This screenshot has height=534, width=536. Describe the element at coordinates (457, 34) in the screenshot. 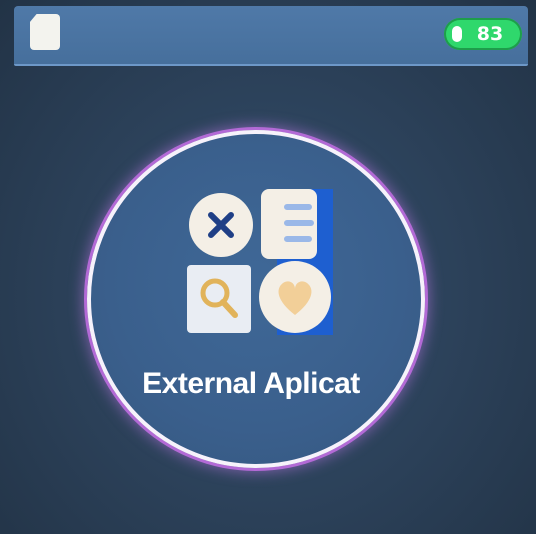

I see `battery-icon` at that location.